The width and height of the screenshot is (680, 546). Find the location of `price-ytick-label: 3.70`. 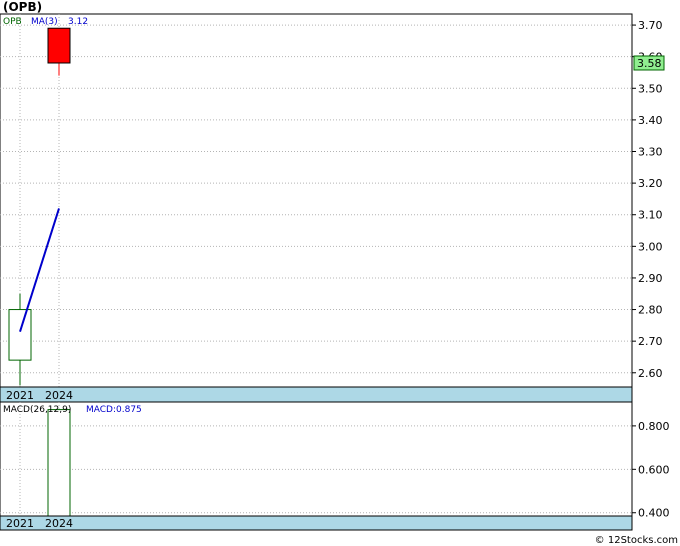

price-ytick-label: 3.70 is located at coordinates (650, 25).